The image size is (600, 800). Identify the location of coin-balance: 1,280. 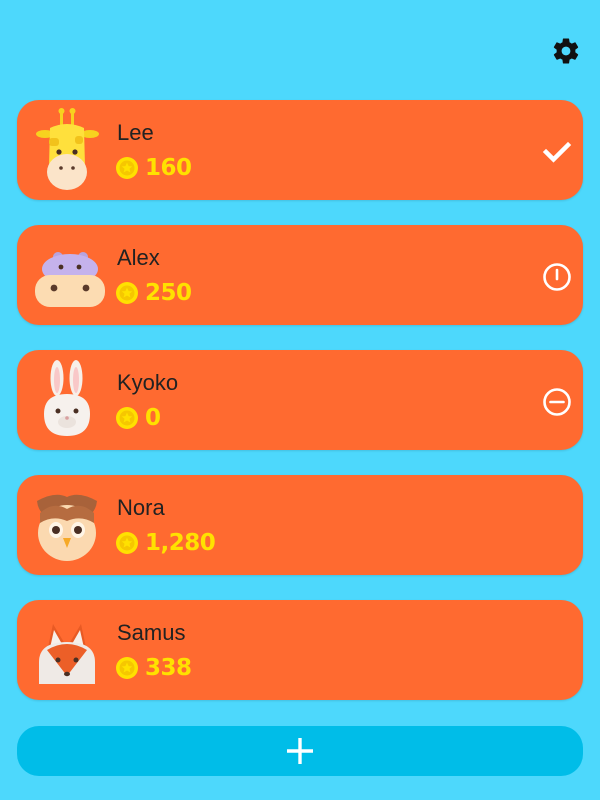
(165, 543).